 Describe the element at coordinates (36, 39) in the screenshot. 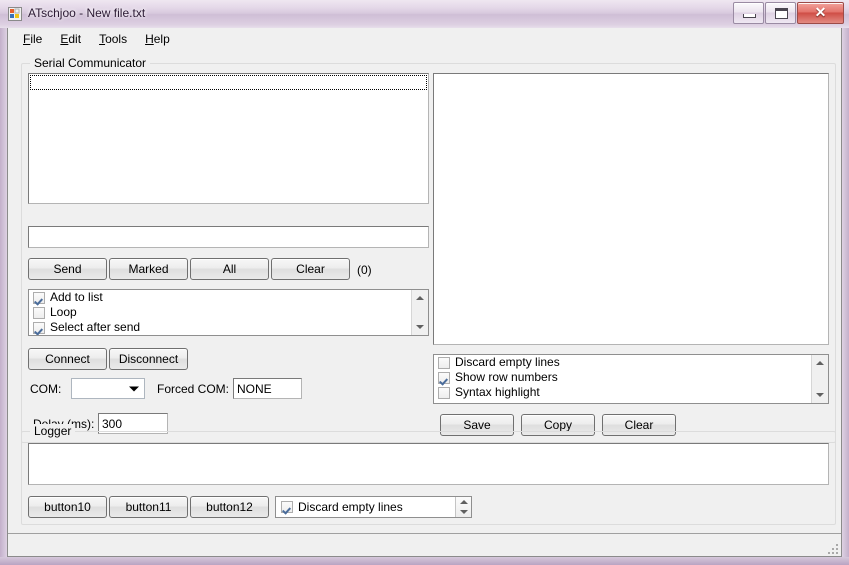

I see `menu-file-label: ile` at that location.